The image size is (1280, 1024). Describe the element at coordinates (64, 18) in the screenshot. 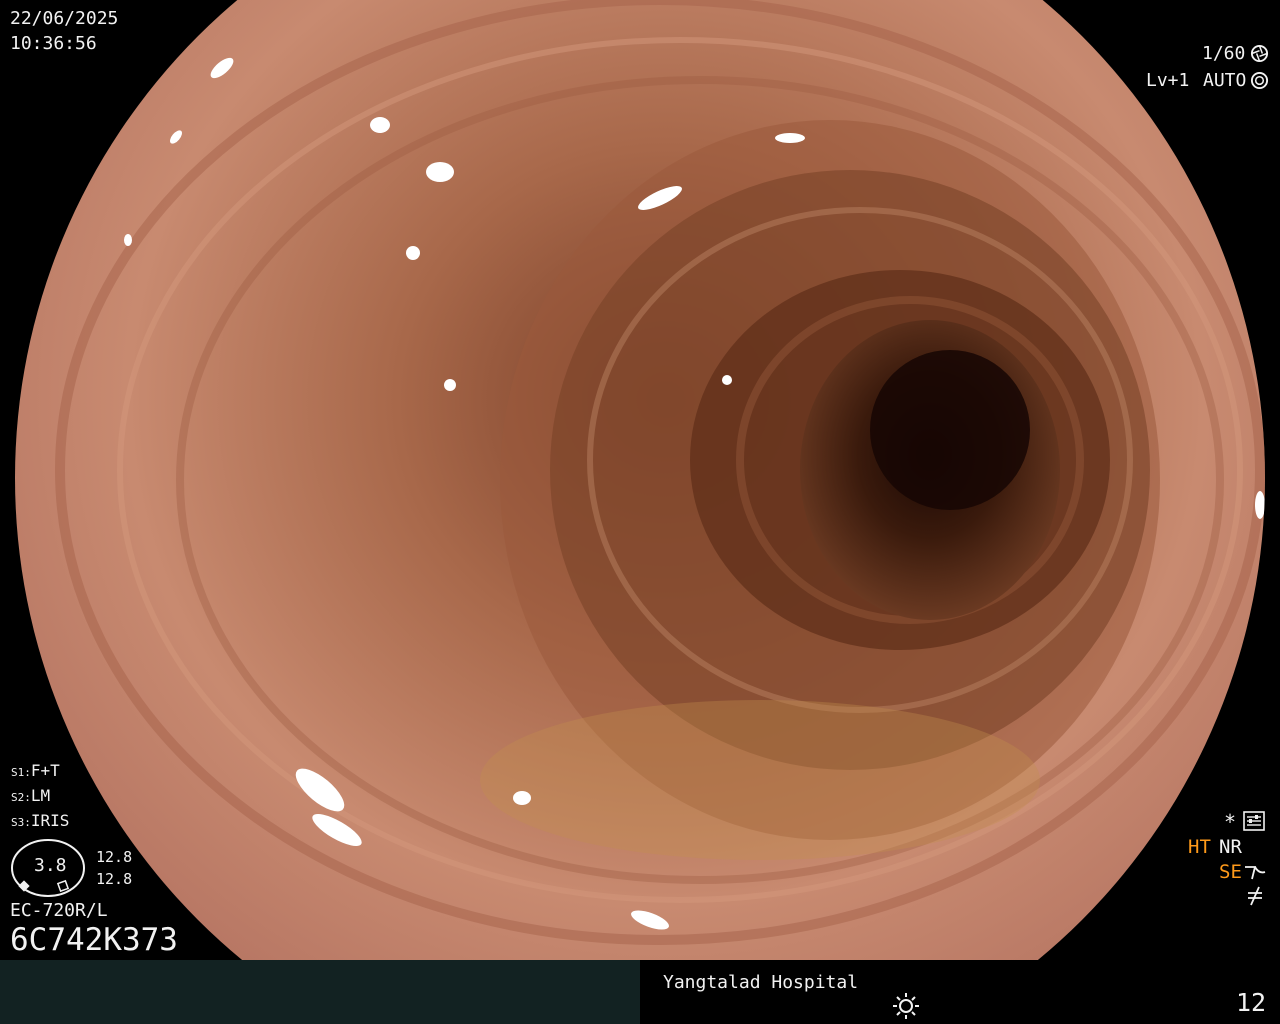

I see `date-label: 22/06/2025` at that location.